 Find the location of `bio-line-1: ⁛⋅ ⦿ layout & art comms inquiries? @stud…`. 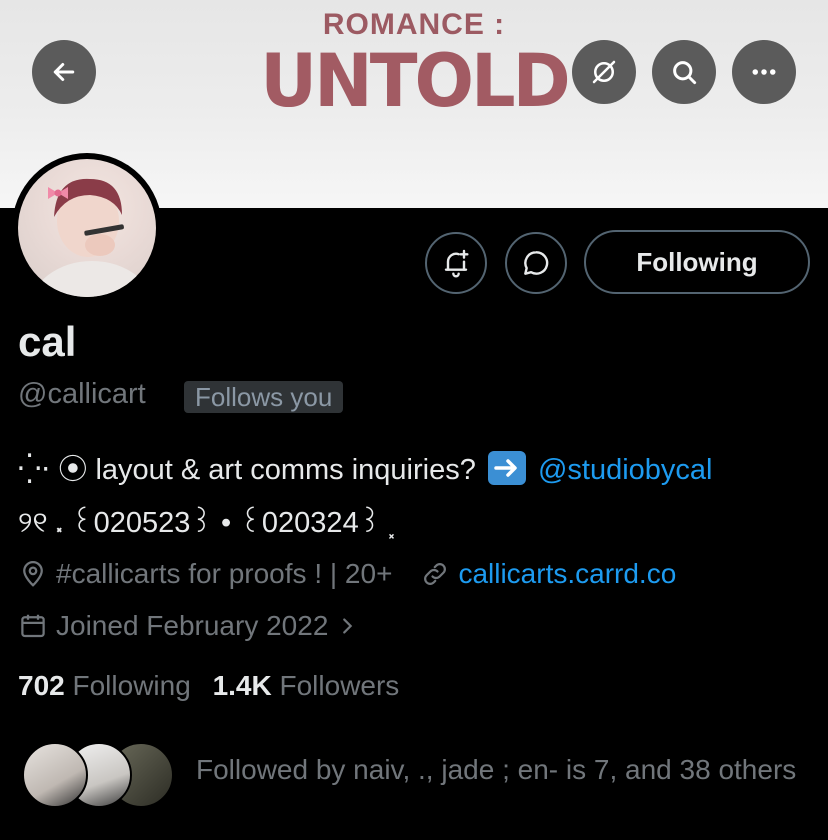

bio-line-1: ⁛⋅ ⦿ layout & art comms inquiries? @stud… is located at coordinates (365, 467).